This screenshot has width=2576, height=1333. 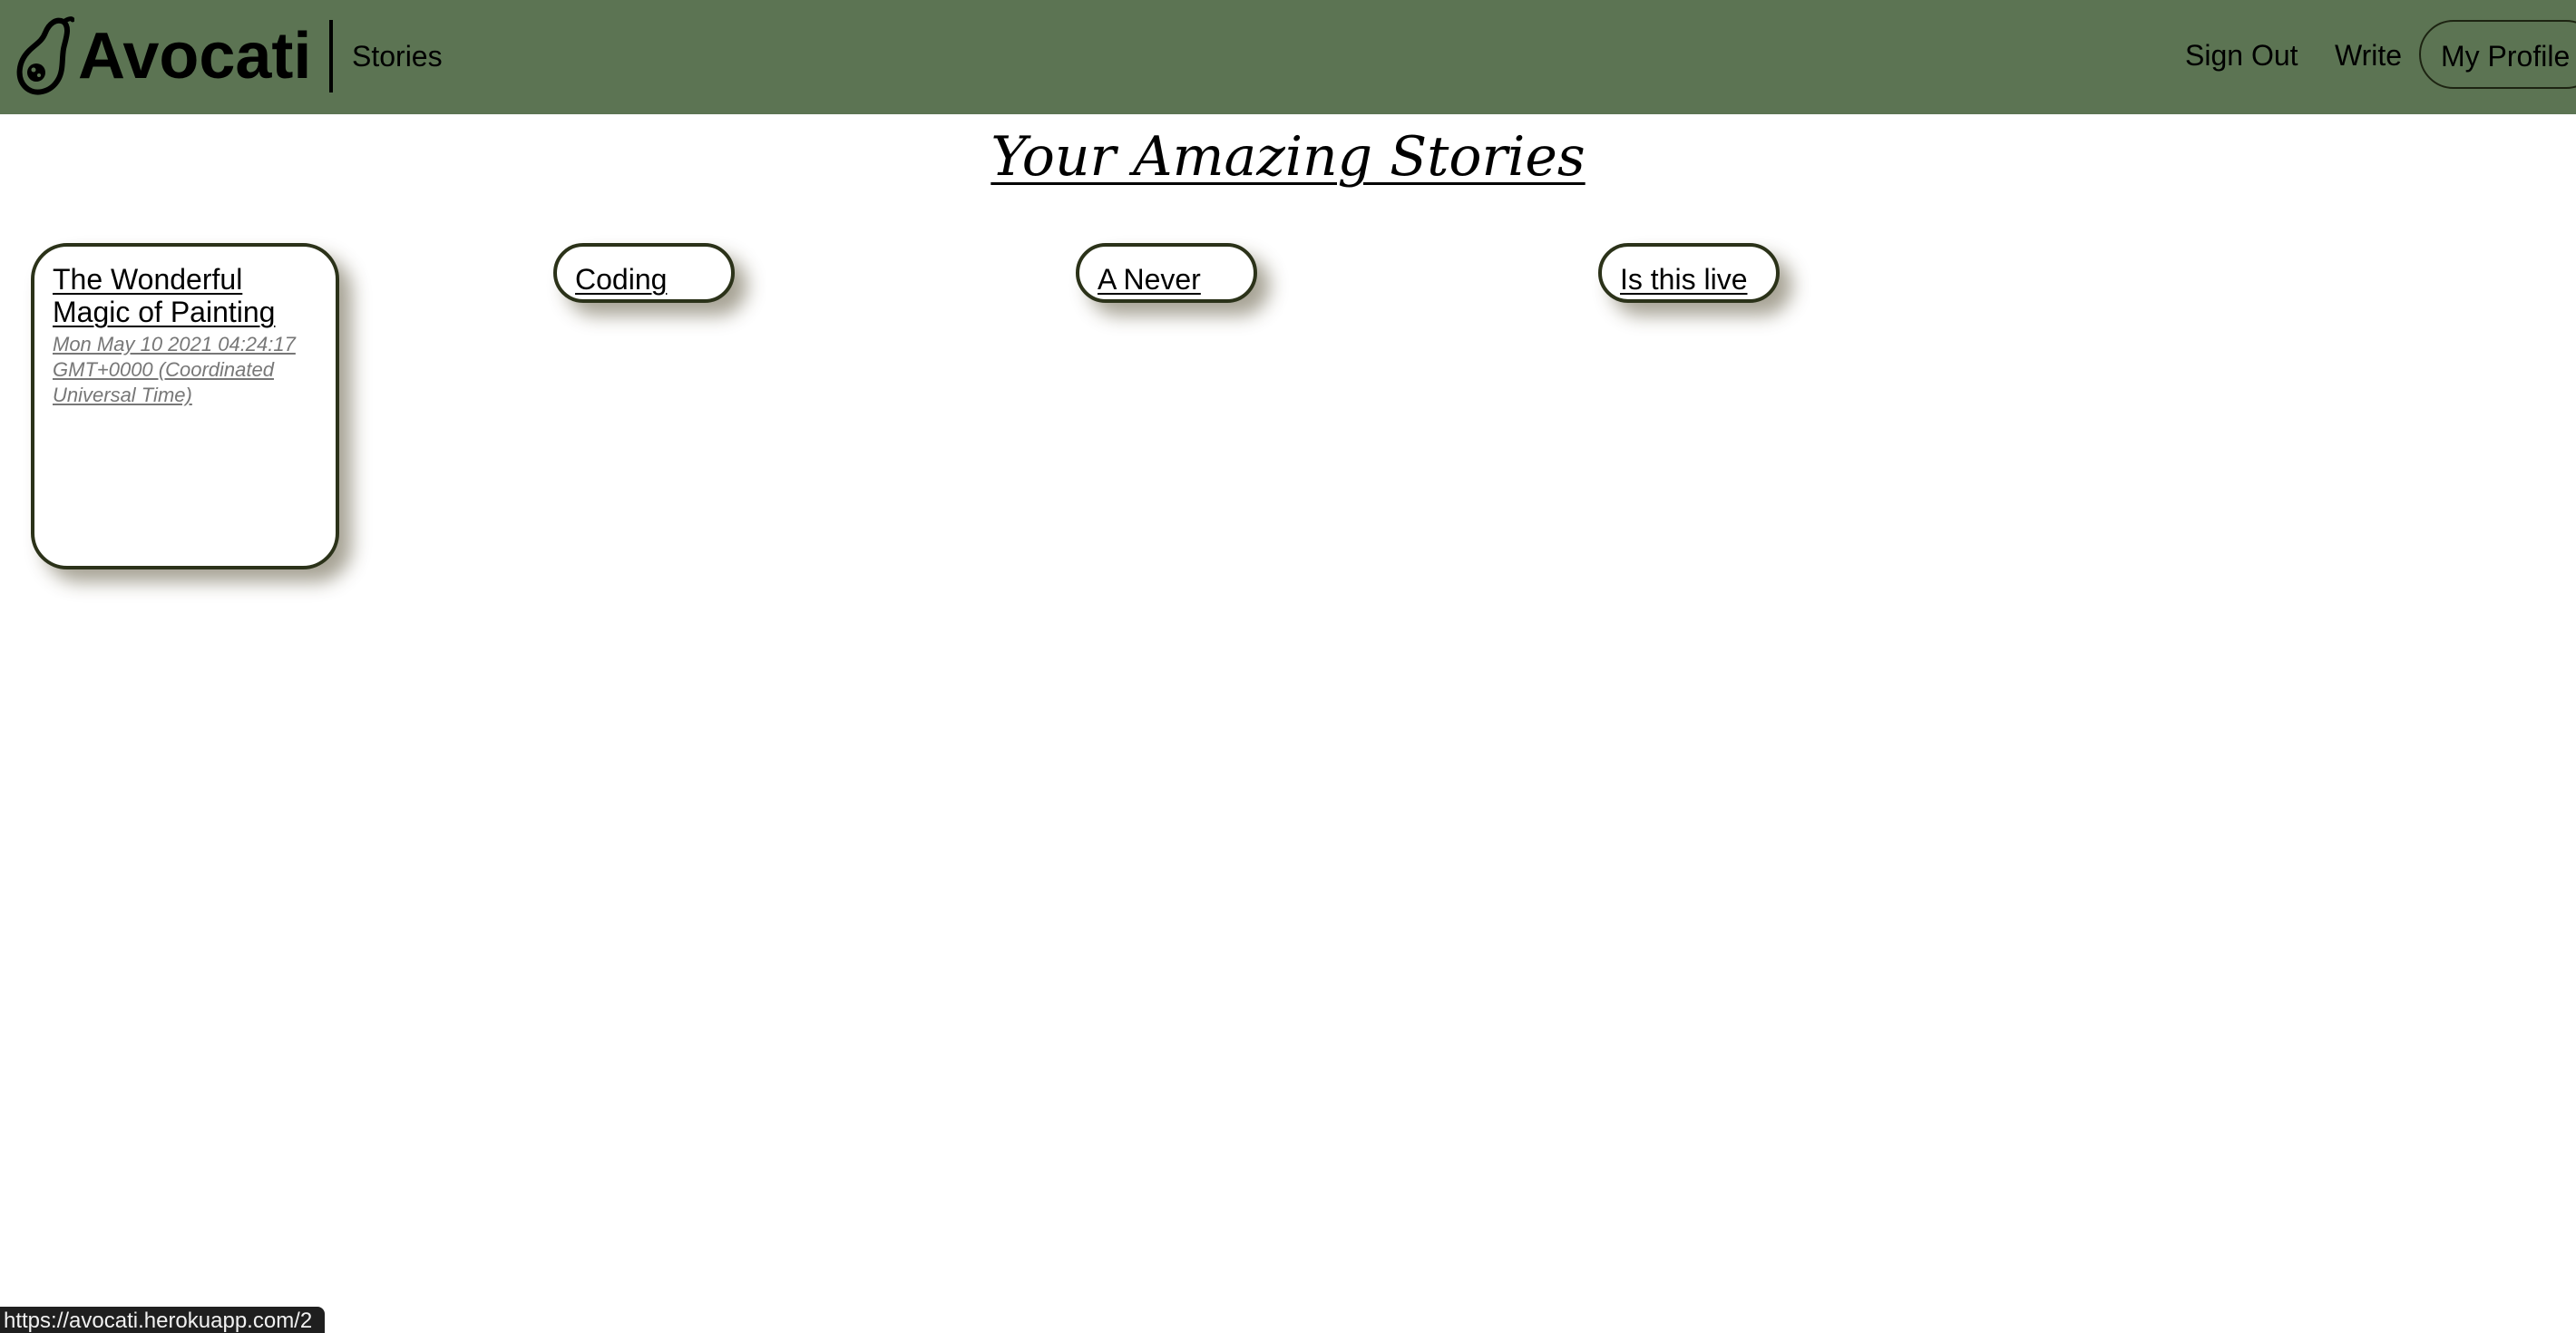 What do you see at coordinates (2241, 56) in the screenshot?
I see `sign-out-link: Sign Out` at bounding box center [2241, 56].